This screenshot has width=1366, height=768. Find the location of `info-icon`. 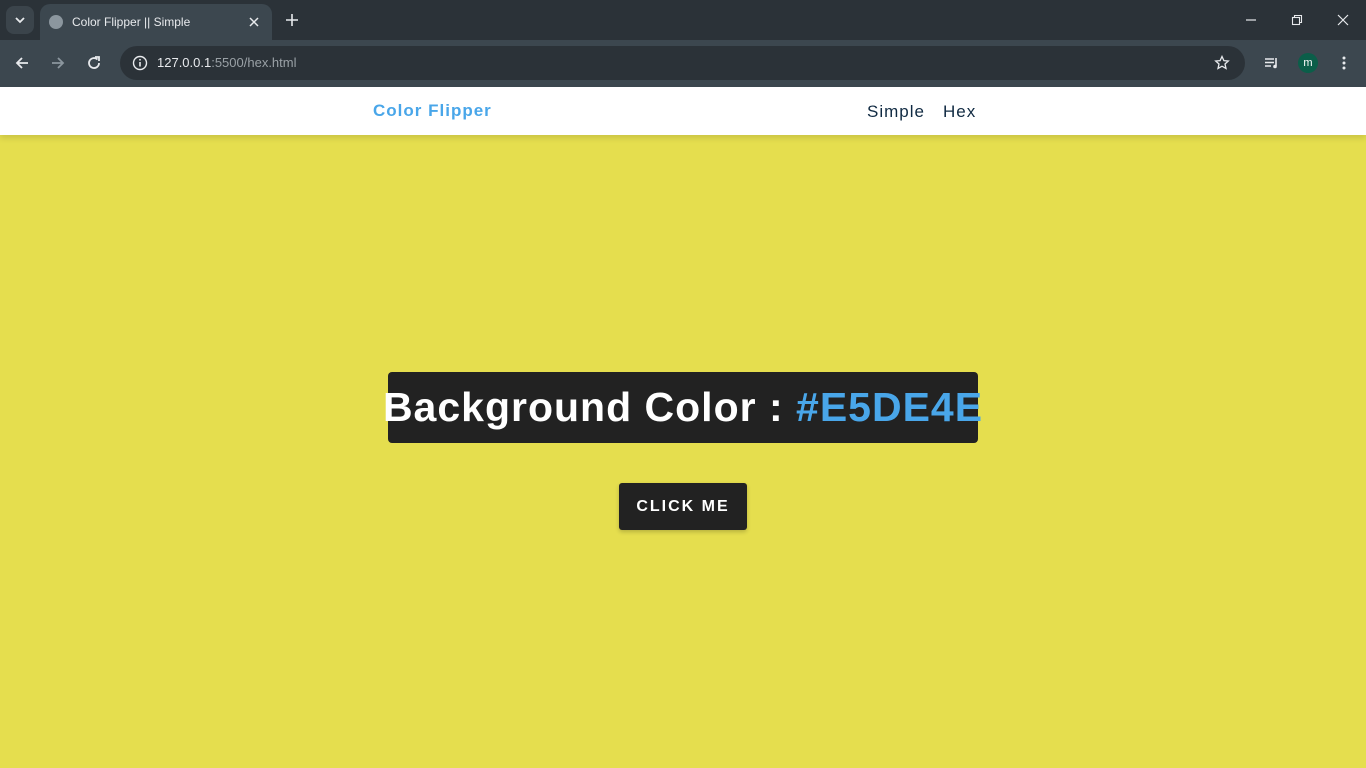

info-icon is located at coordinates (140, 63).